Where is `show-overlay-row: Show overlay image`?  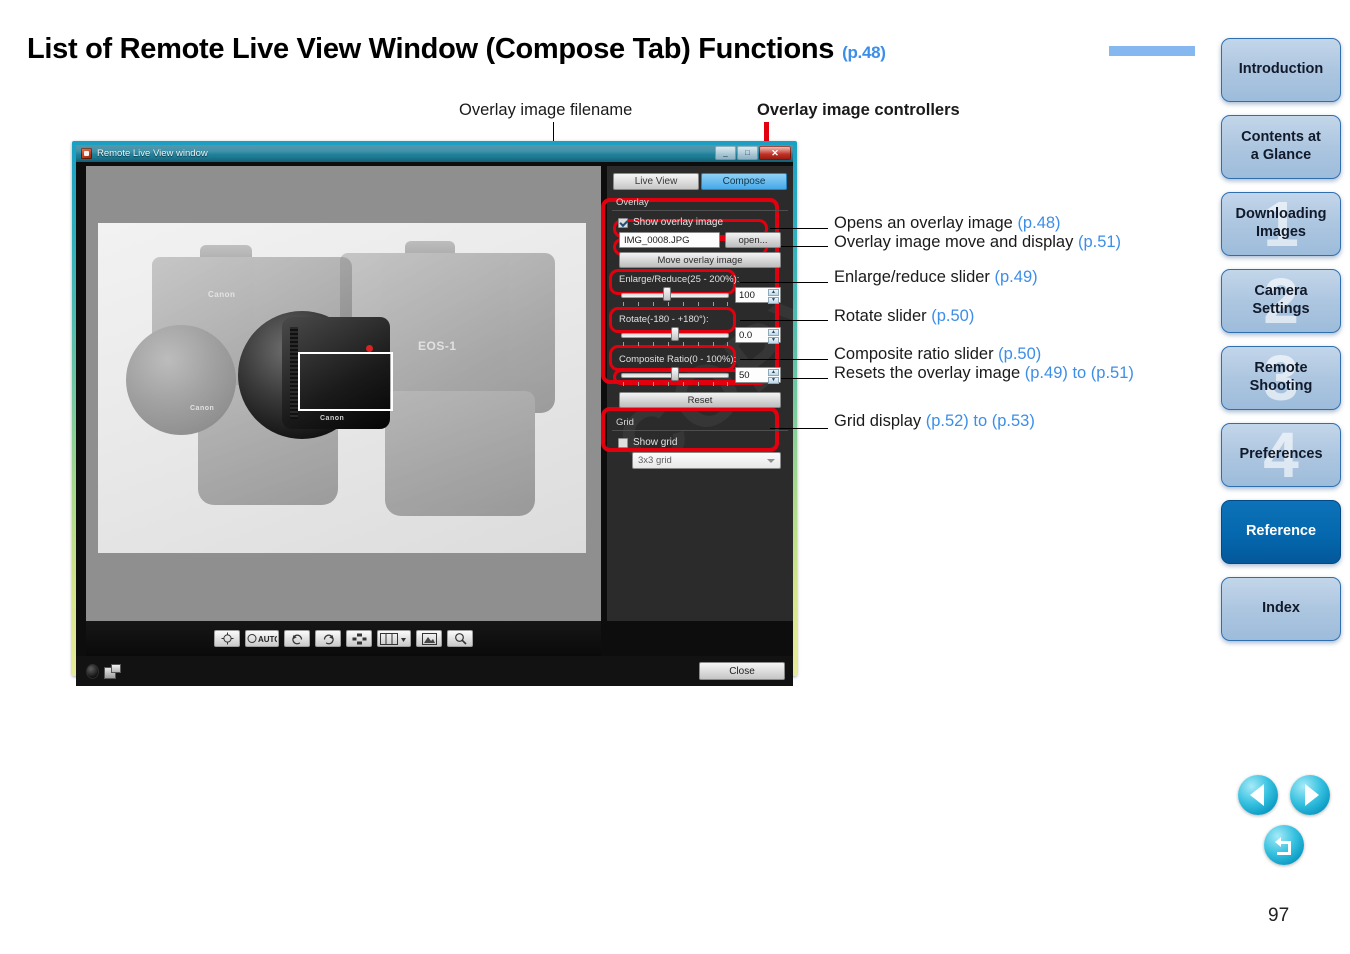
show-overlay-row: Show overlay image is located at coordinates (700, 222).